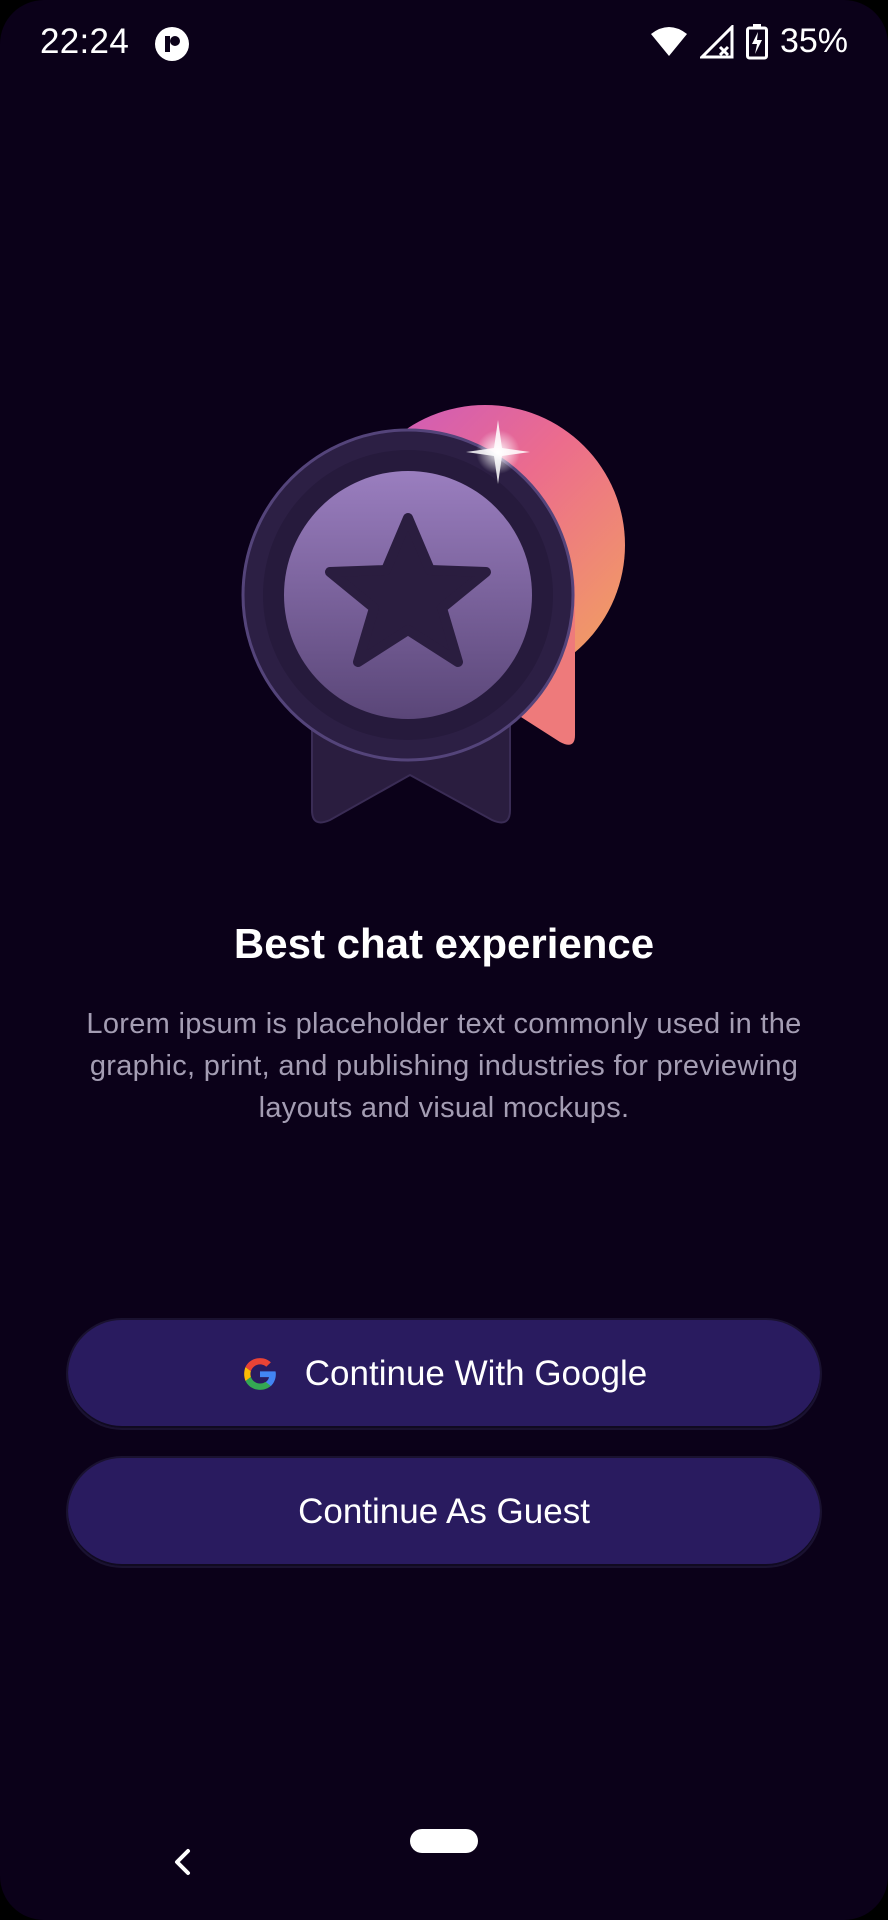 This screenshot has width=888, height=1920. I want to click on home-pill-icon, so click(444, 1841).